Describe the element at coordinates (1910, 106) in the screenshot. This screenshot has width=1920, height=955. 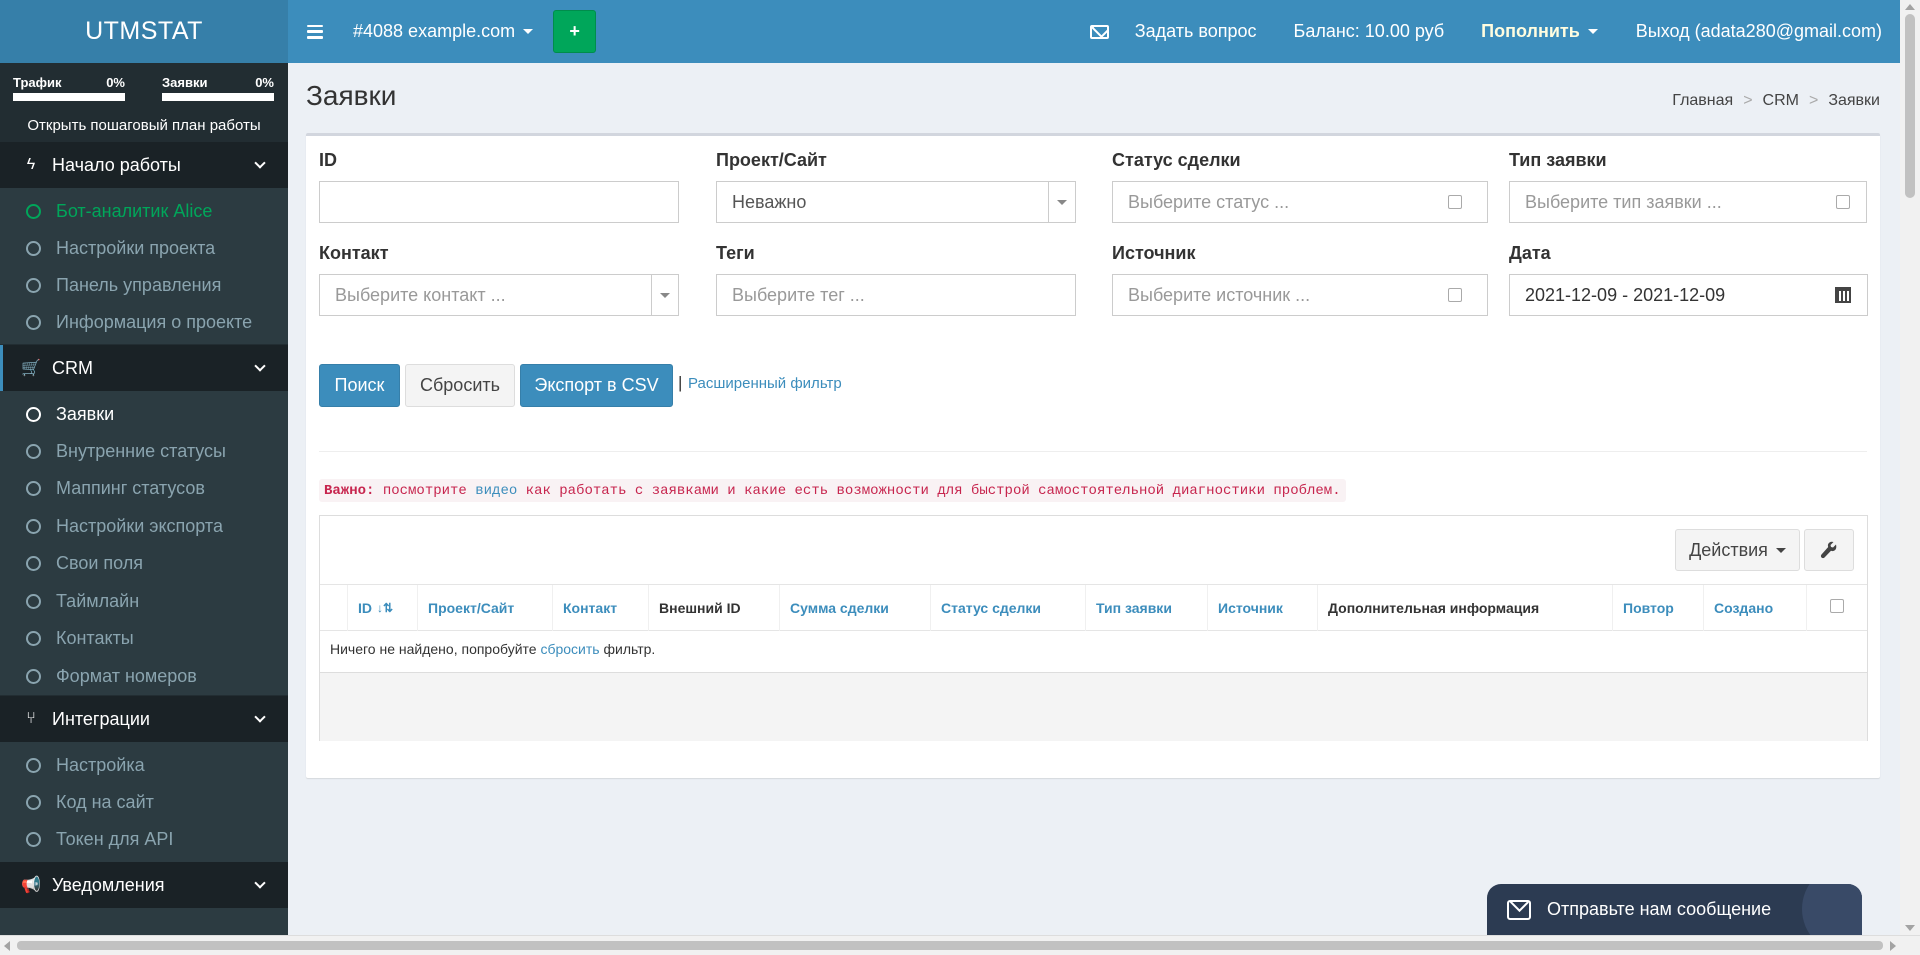
I see `vertical-scroll-thumb` at that location.